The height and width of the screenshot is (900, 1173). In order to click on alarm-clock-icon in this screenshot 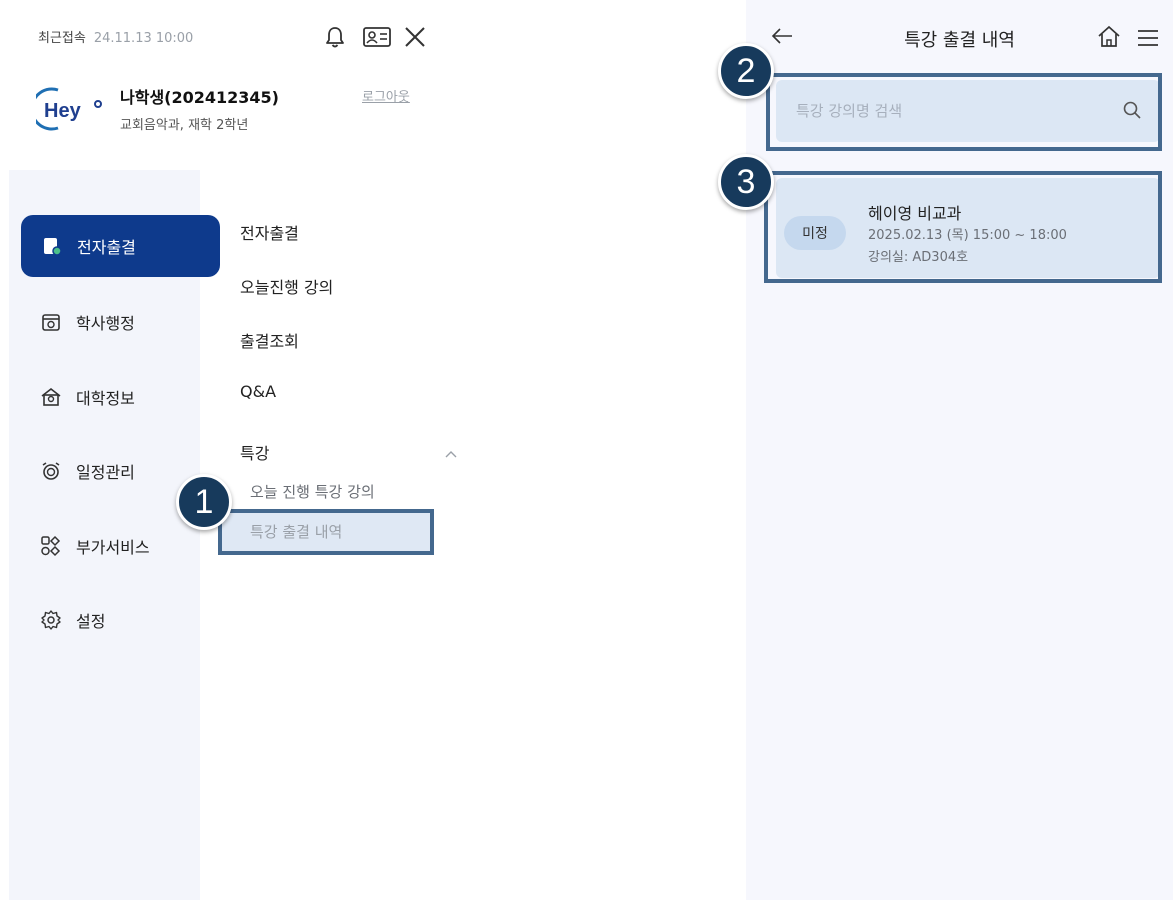, I will do `click(51, 471)`.